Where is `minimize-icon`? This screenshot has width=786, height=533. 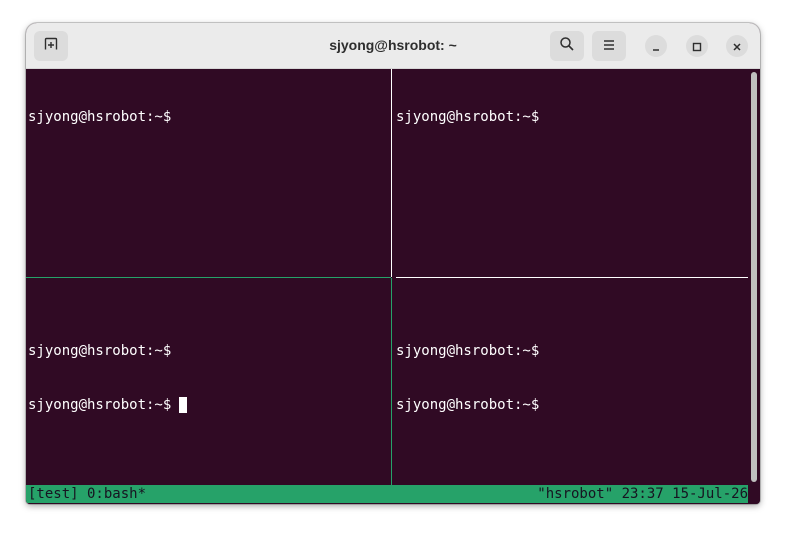 minimize-icon is located at coordinates (656, 46).